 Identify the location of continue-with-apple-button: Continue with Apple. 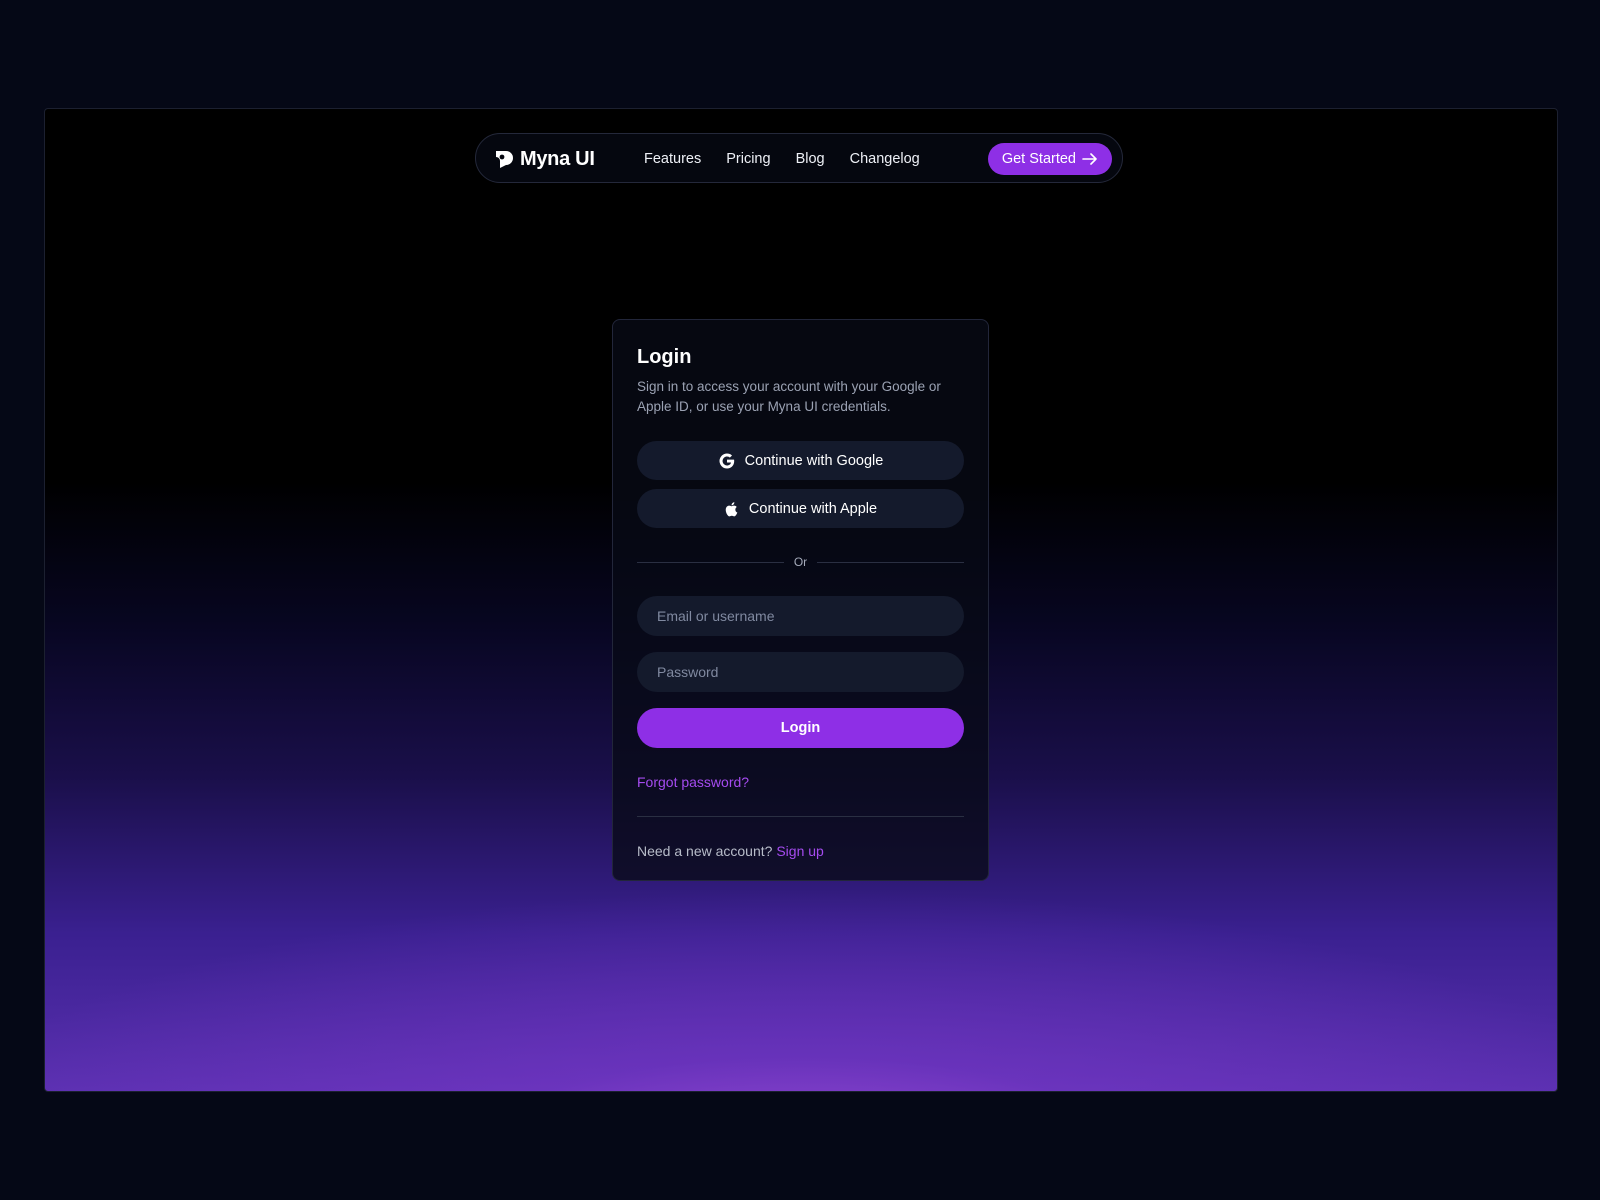
(800, 508).